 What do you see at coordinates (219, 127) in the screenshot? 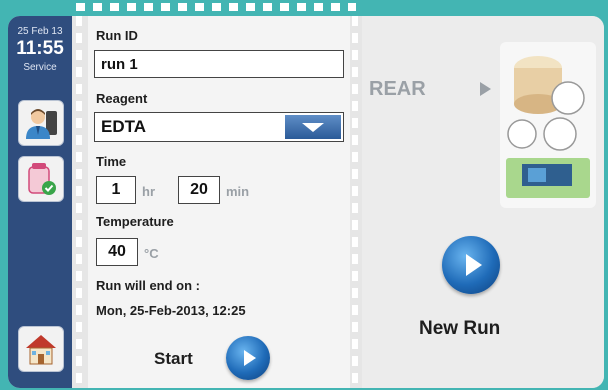
I see `reagent-select: EDTA` at bounding box center [219, 127].